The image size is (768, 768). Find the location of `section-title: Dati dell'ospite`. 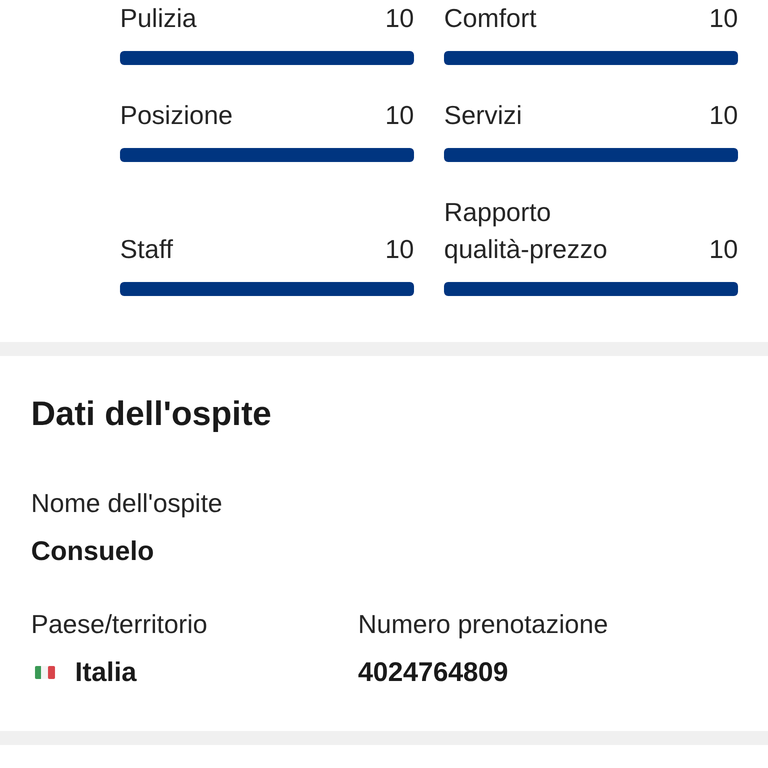

section-title: Dati dell'ospite is located at coordinates (151, 414).